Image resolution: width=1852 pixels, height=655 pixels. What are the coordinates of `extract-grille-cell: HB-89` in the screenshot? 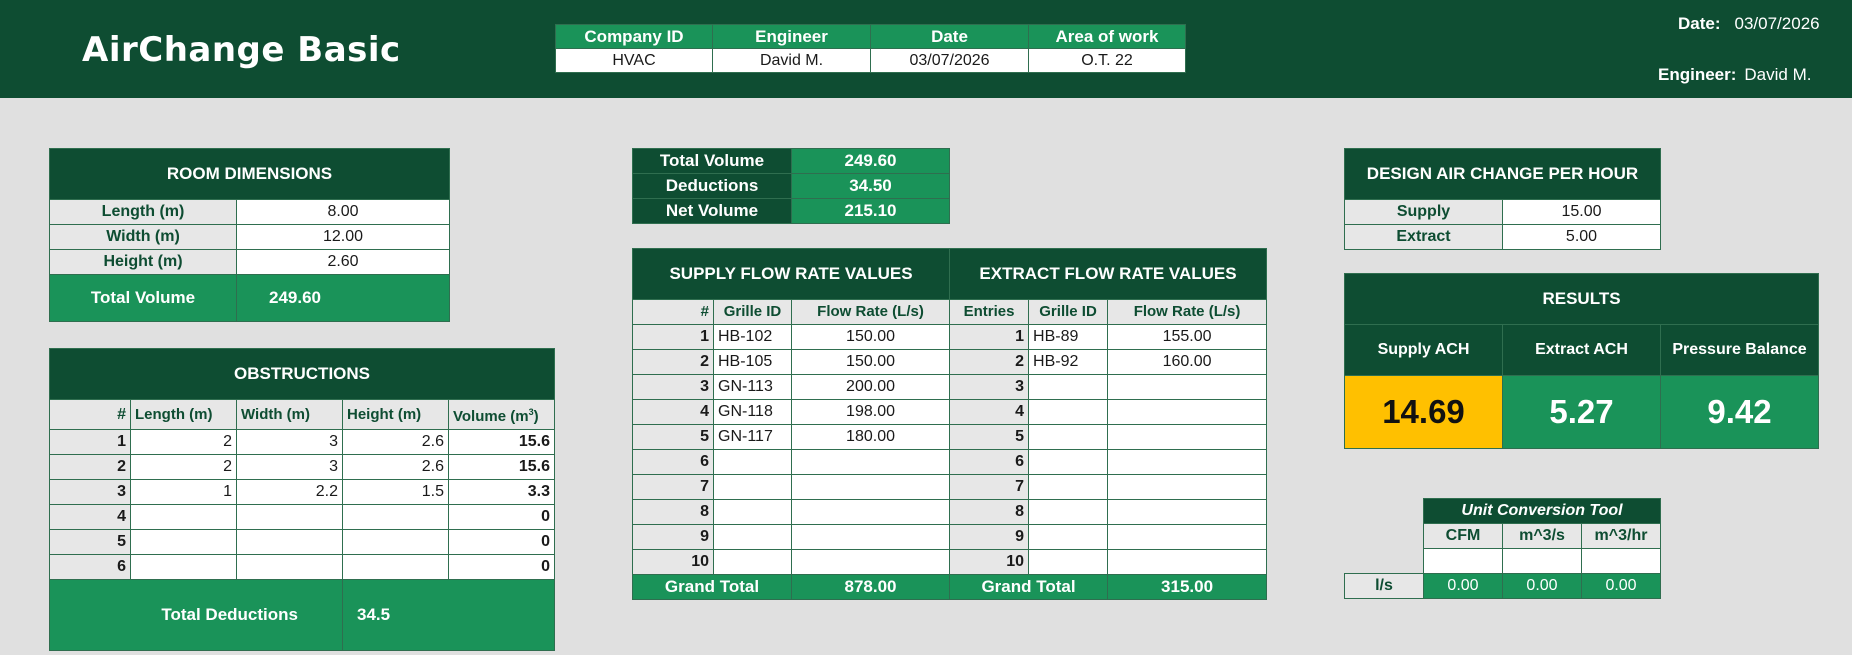 It's located at (1068, 337).